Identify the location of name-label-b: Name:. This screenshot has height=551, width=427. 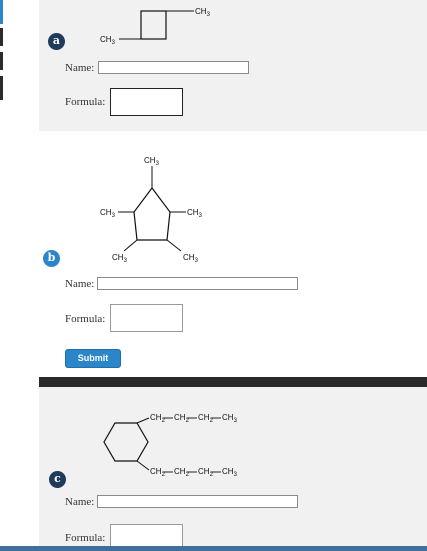
(80, 284).